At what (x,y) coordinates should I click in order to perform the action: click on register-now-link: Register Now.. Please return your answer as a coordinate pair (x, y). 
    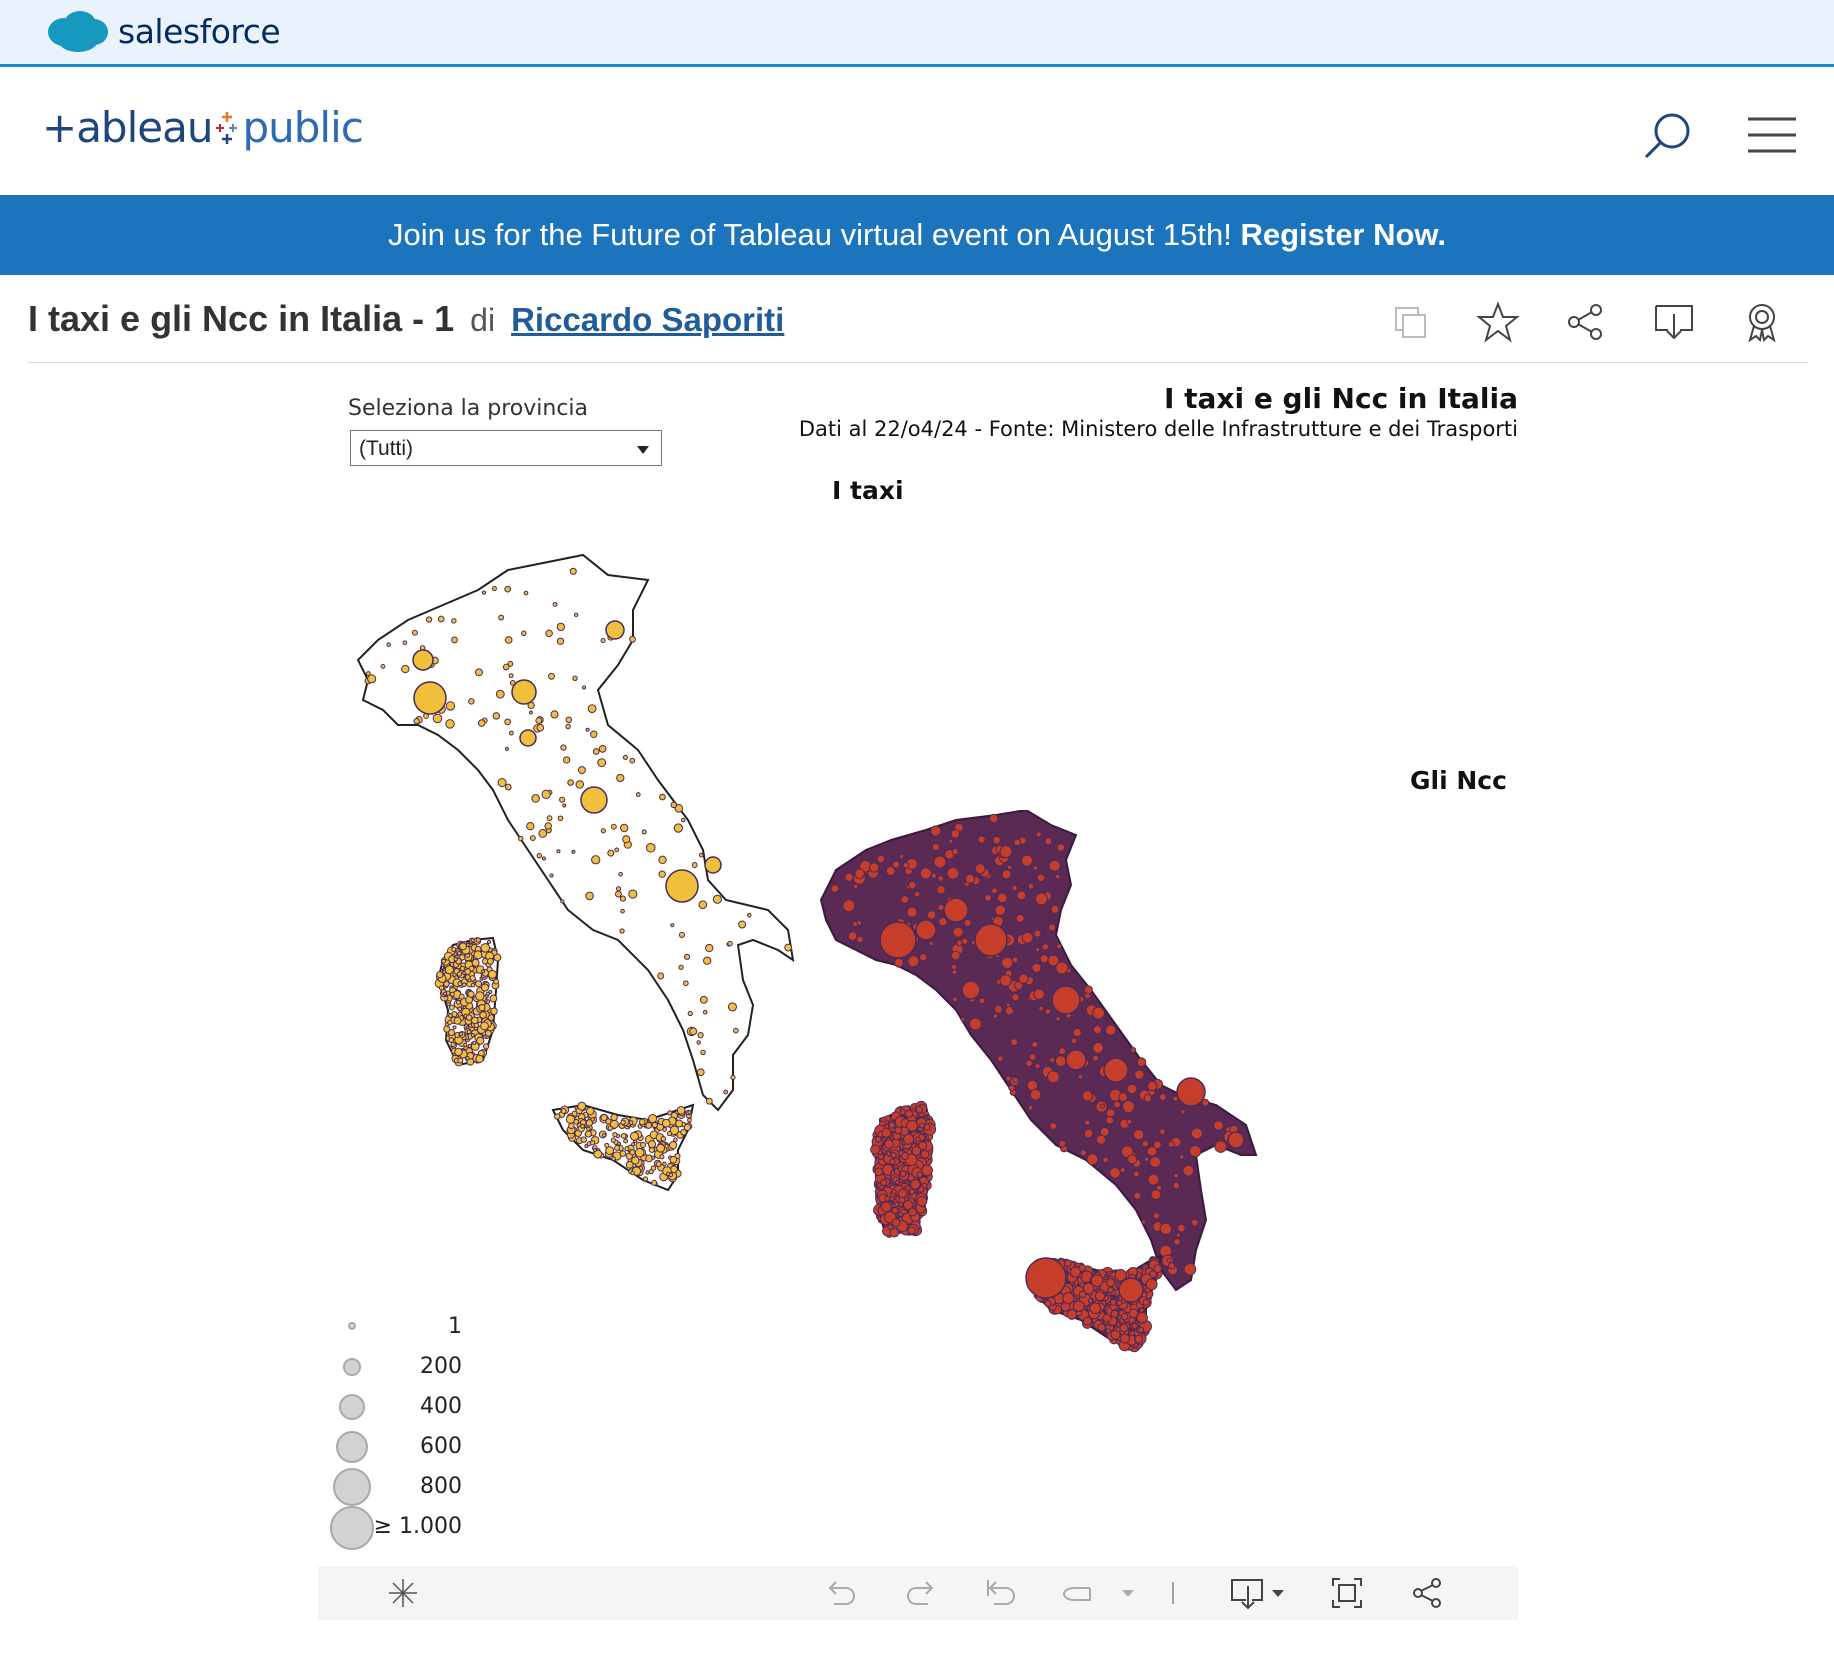
    Looking at the image, I should click on (1343, 234).